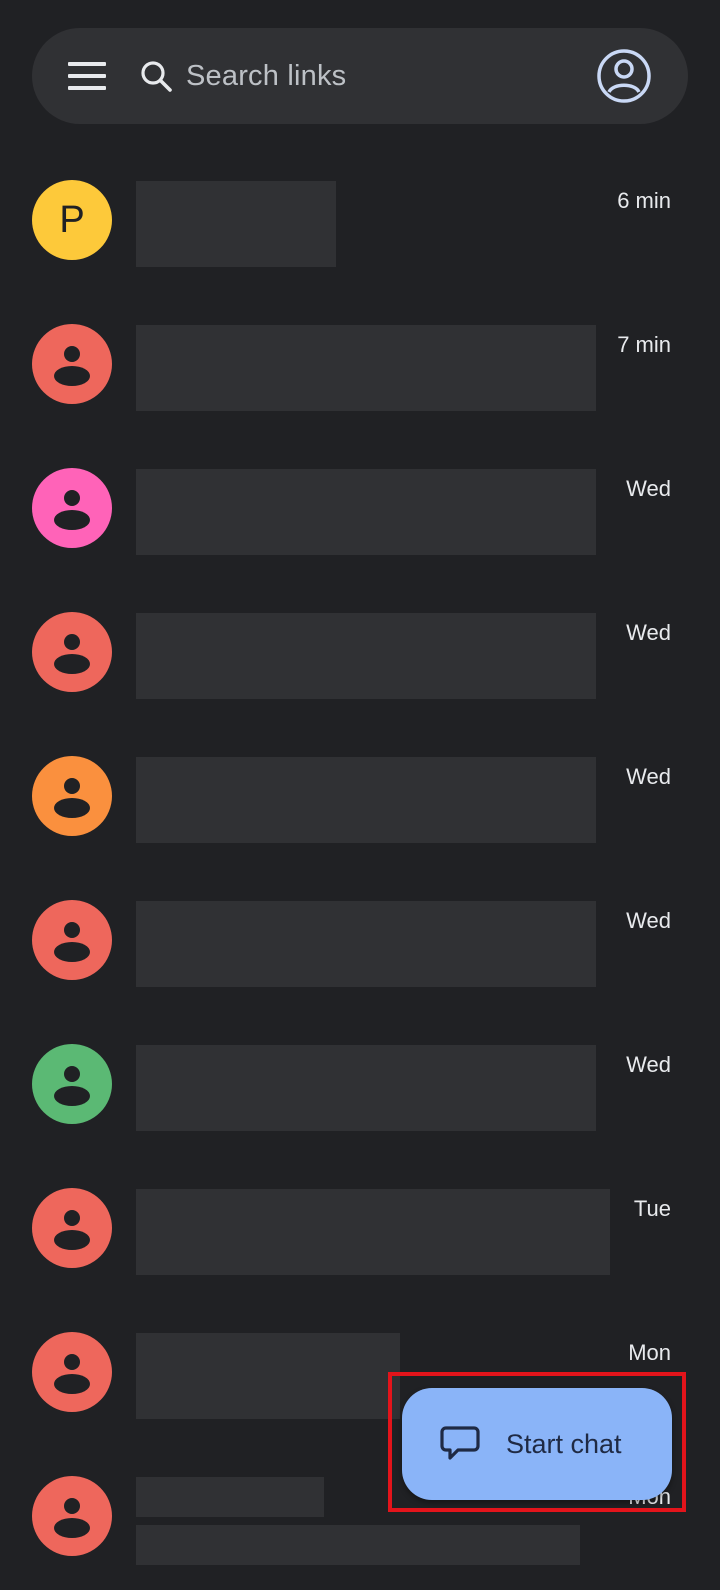  What do you see at coordinates (652, 1208) in the screenshot?
I see `conversation-time: Tue` at bounding box center [652, 1208].